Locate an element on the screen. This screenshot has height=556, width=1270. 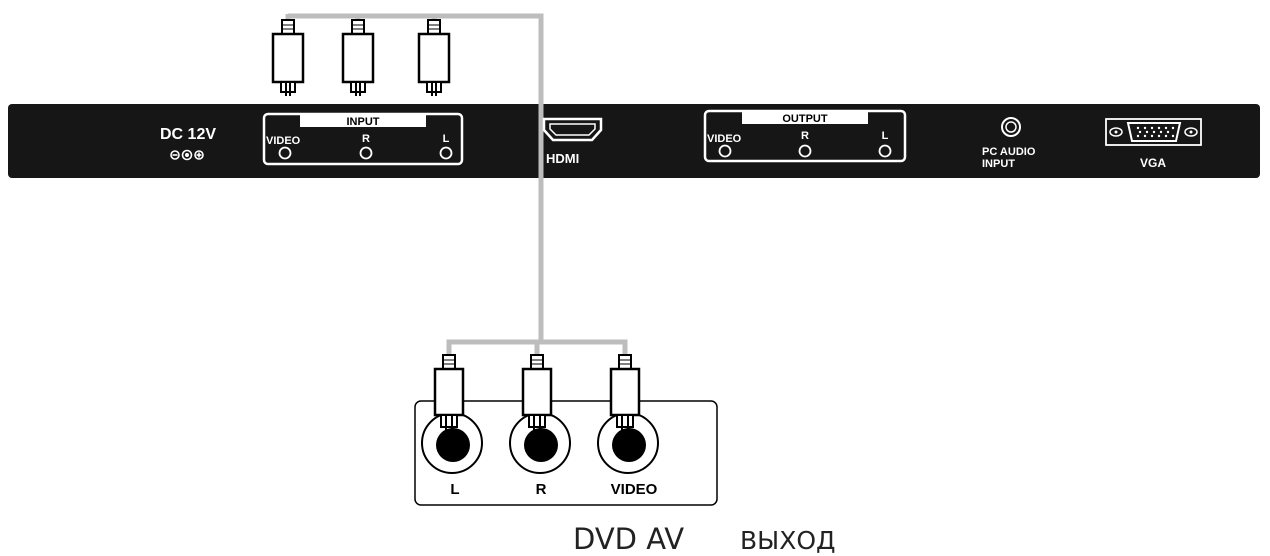
pc-audio-label: PC AUDIO is located at coordinates (1009, 152).